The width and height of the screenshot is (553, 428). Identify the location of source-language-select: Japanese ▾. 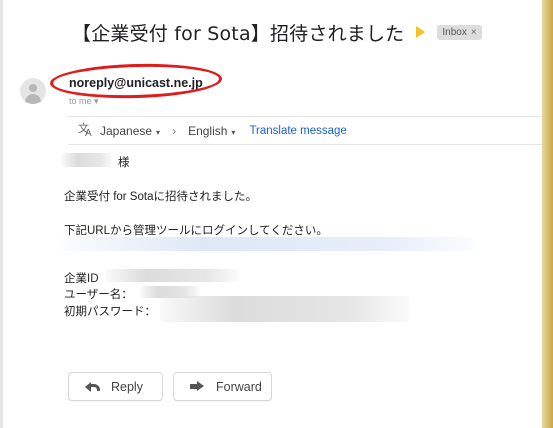
(130, 131).